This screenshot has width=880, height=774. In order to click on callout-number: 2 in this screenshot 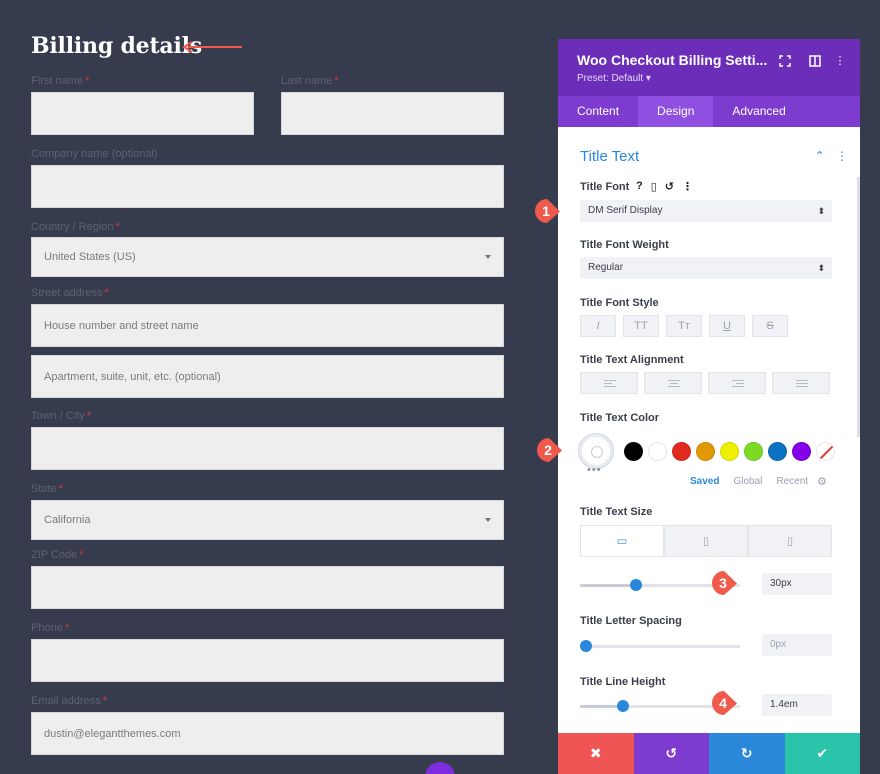, I will do `click(548, 450)`.